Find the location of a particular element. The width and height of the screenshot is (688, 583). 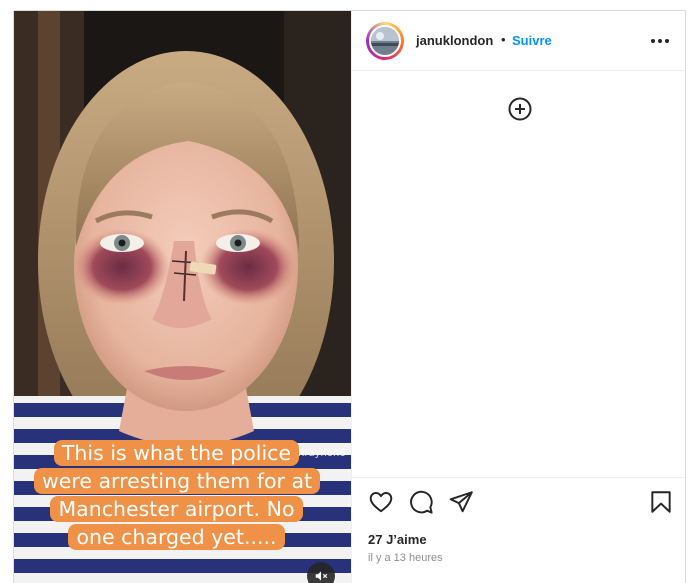

story-ring is located at coordinates (385, 41).